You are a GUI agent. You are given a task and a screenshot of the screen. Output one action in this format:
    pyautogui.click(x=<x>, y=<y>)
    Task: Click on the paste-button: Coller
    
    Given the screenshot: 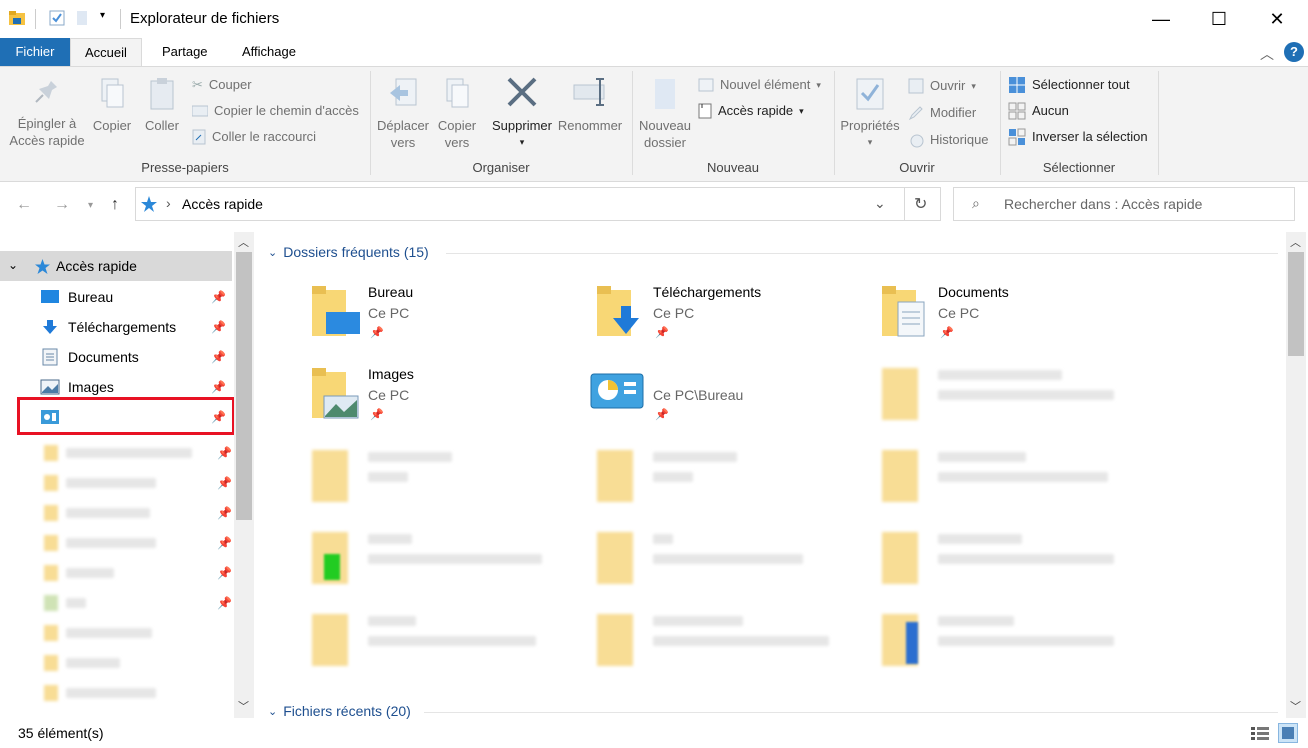 What is the action you would take?
    pyautogui.click(x=162, y=104)
    